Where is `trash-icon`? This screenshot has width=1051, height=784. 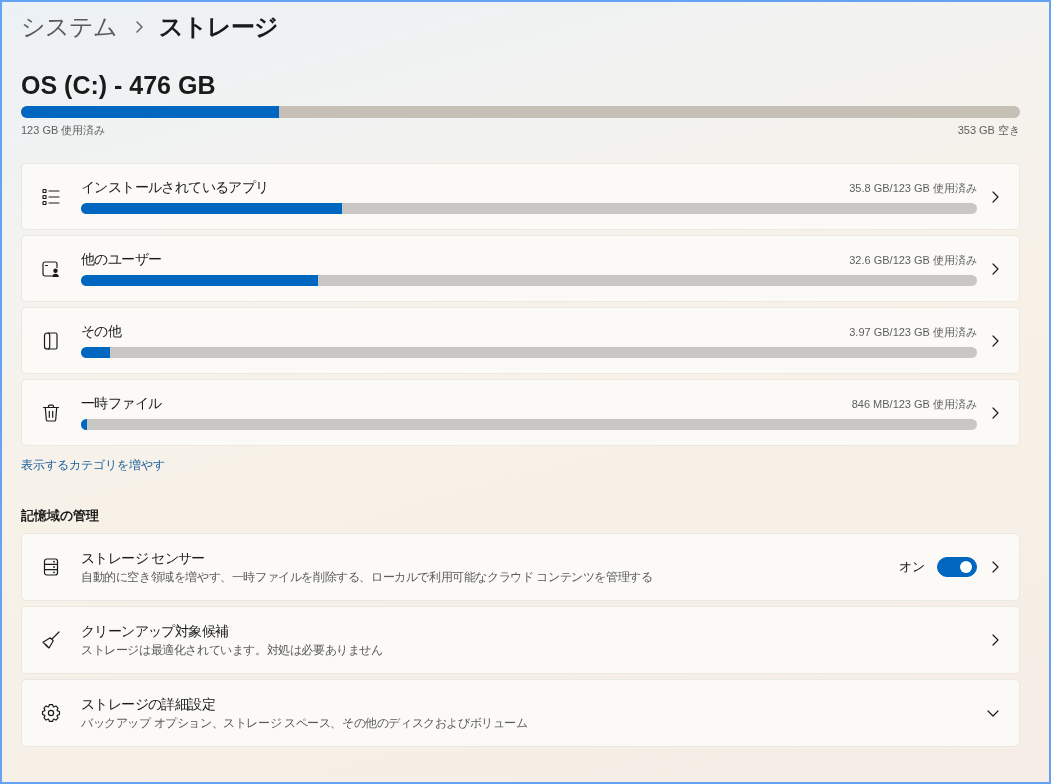 trash-icon is located at coordinates (51, 412).